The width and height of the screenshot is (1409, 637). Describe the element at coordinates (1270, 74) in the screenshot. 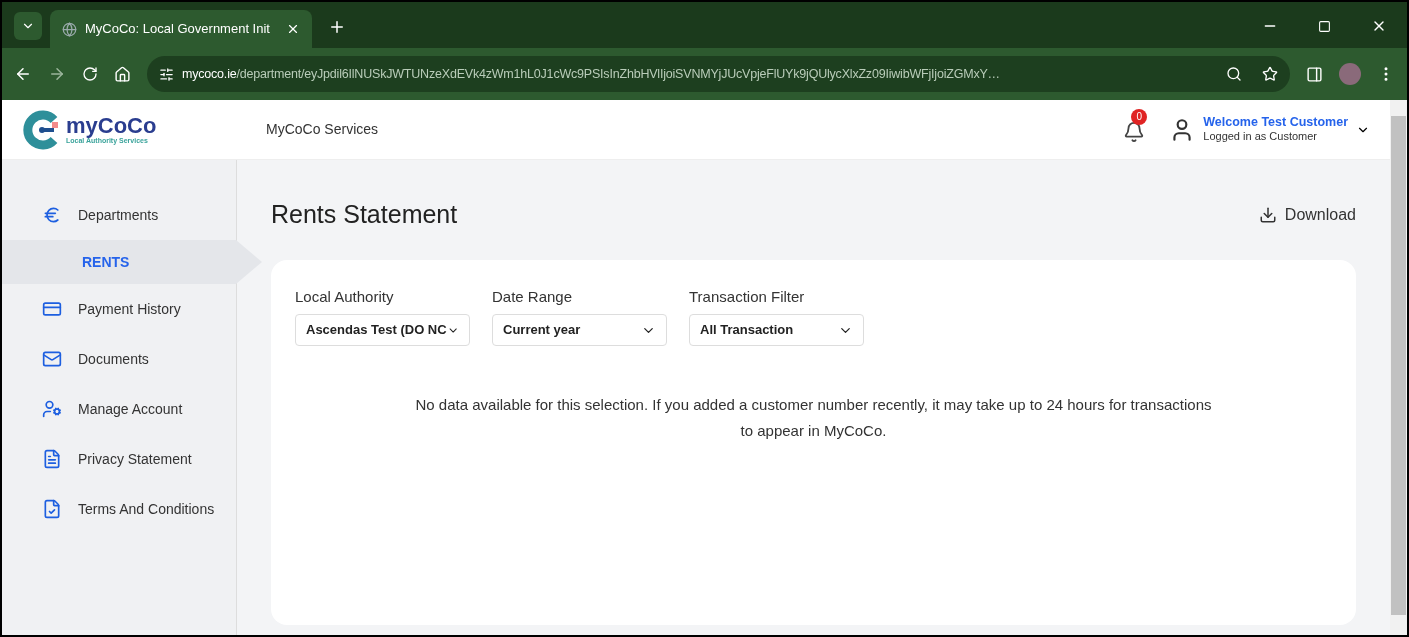

I see `bookmark-star-icon` at that location.